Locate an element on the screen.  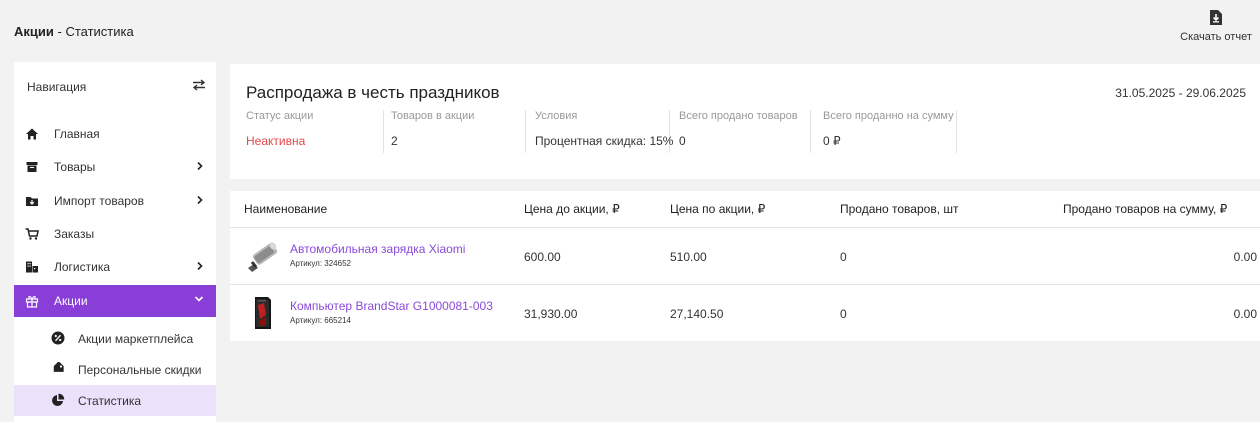
download-report-button: Скачать отчет is located at coordinates (1216, 26).